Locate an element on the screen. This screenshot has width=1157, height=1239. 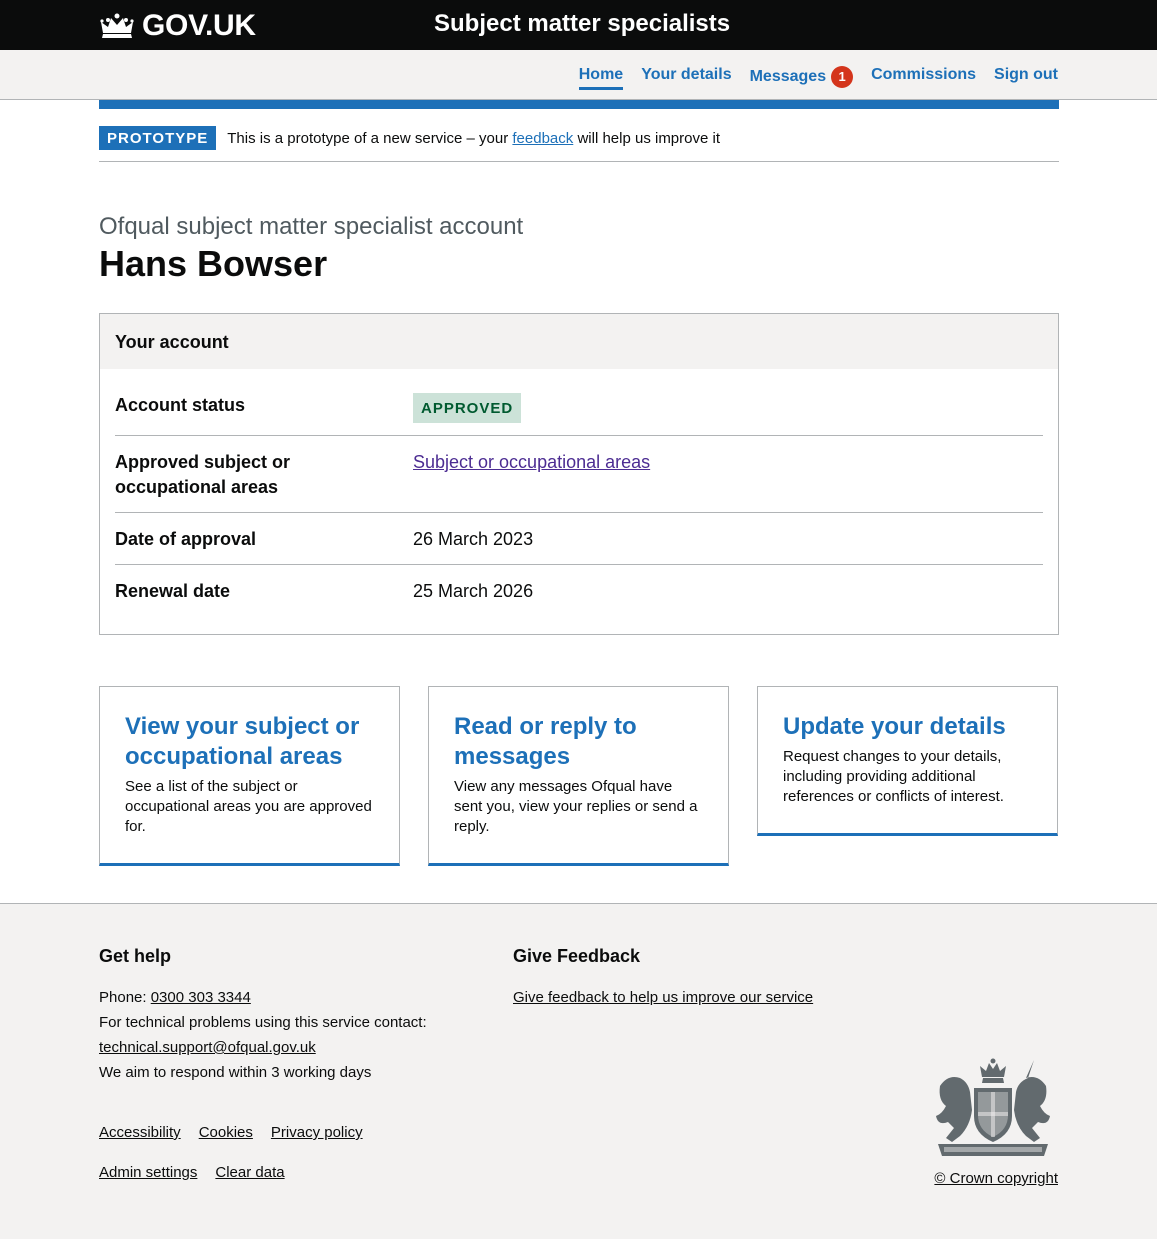
footer-links-row-2: Admin settings Clear data is located at coordinates (192, 1172).